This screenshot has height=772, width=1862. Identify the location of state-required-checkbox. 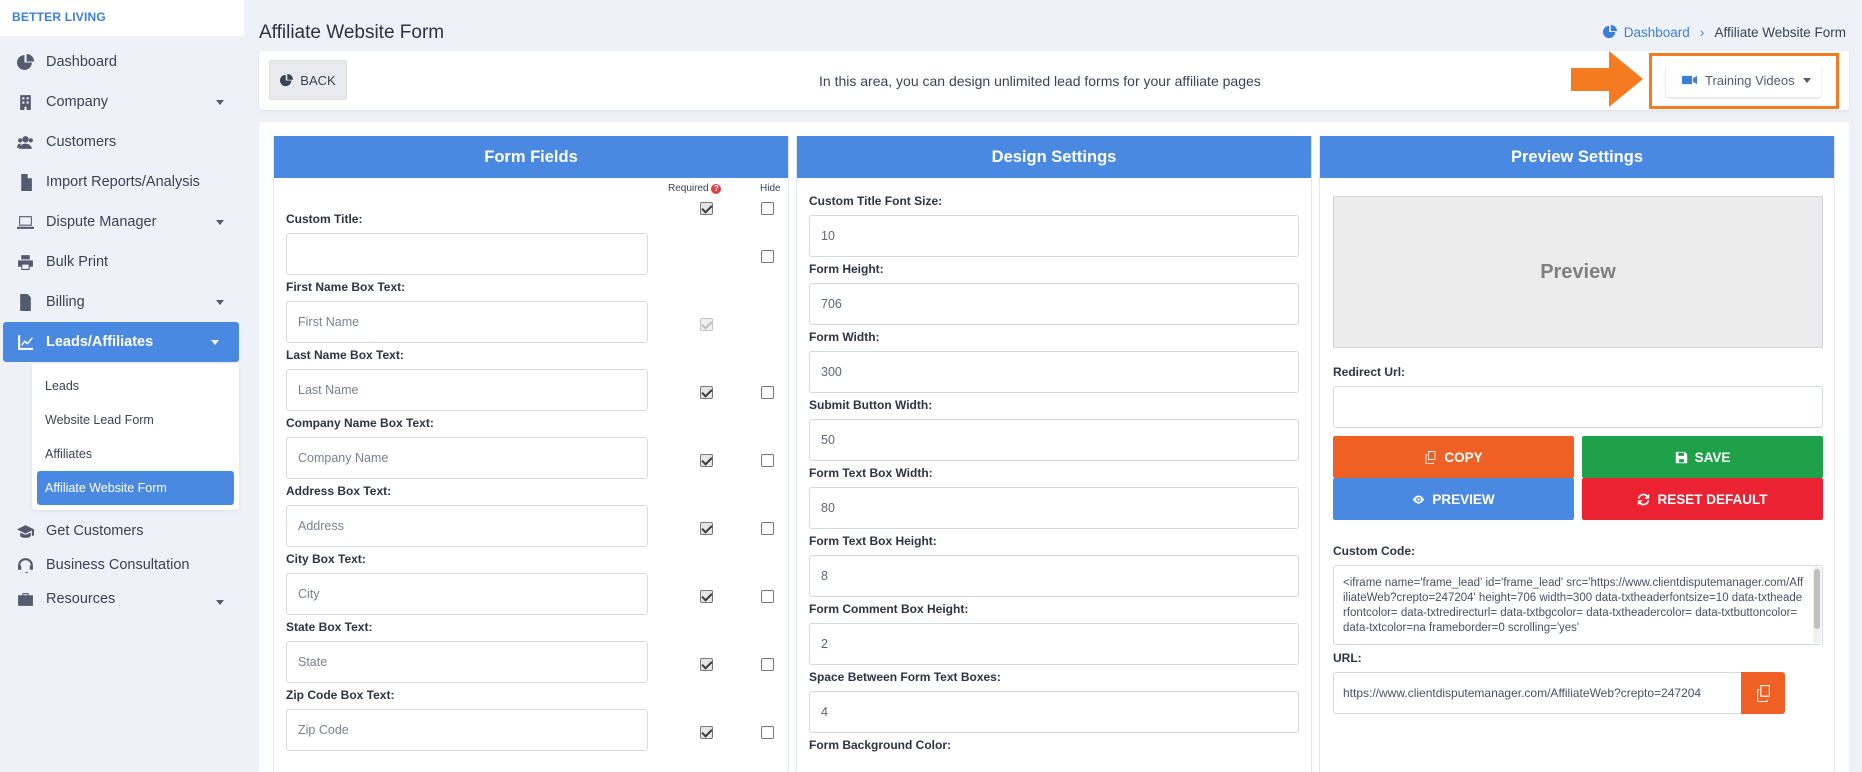
(706, 664).